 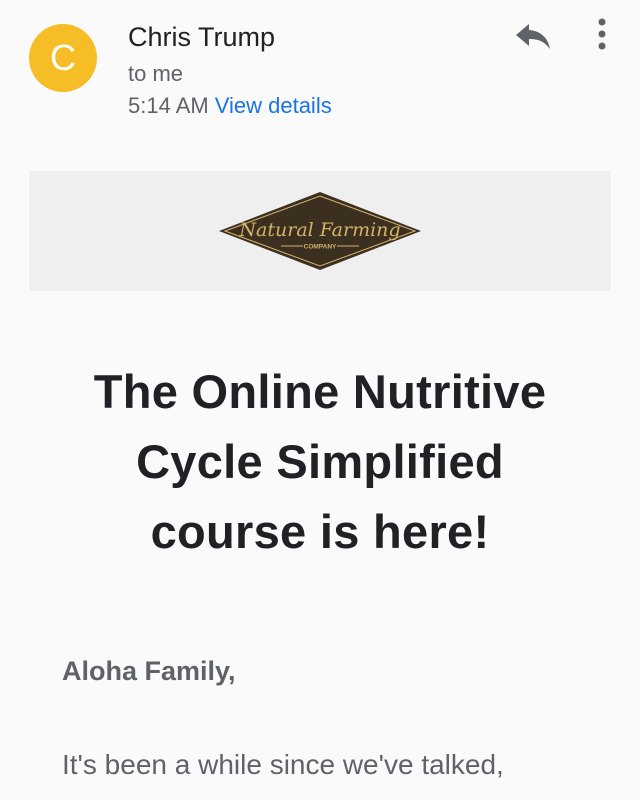 What do you see at coordinates (63, 58) in the screenshot?
I see `sender-avatar: C` at bounding box center [63, 58].